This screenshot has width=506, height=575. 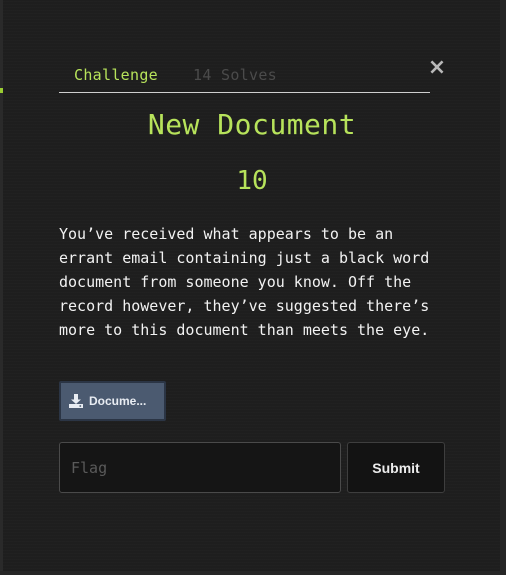 I want to click on left-edge, so click(x=1, y=287).